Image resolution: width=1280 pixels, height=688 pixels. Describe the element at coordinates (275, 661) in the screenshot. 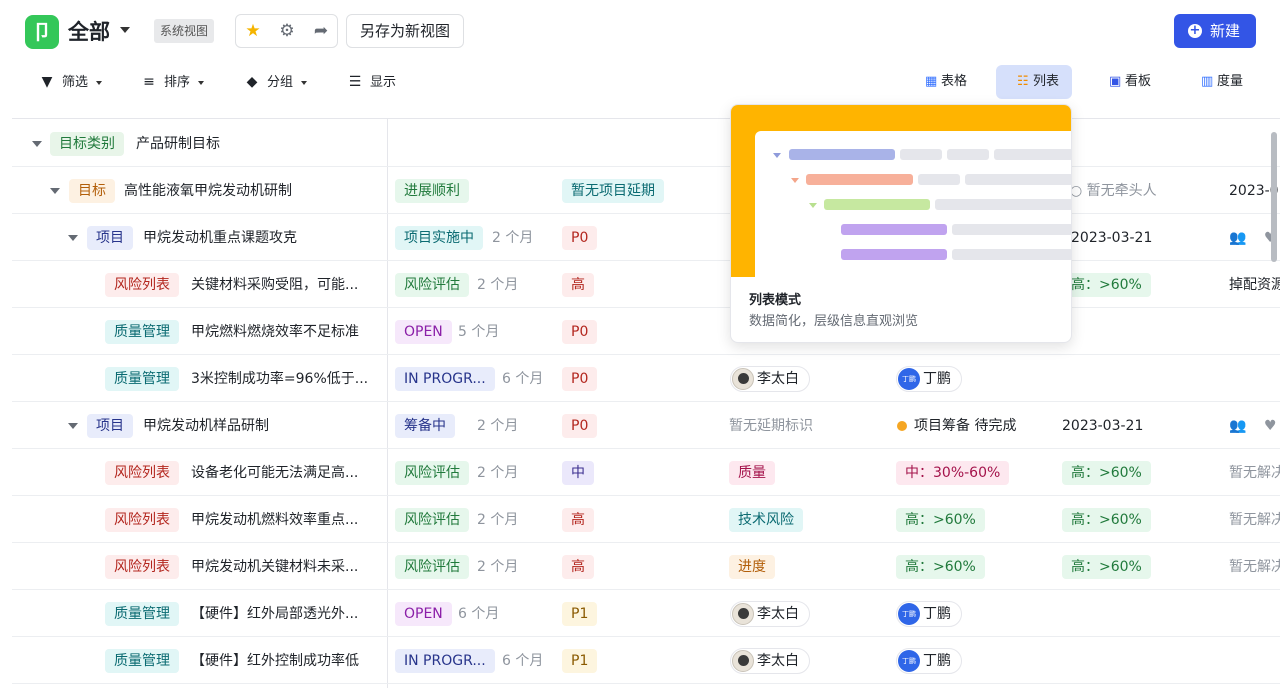

I see `item-name: 【硬件】红外控制成功率低` at that location.